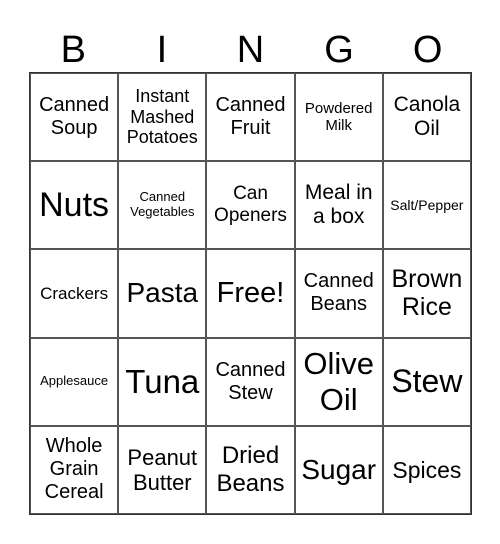 The image size is (500, 544). I want to click on bingo-cell: Instant Mashed Potatoes, so click(162, 117).